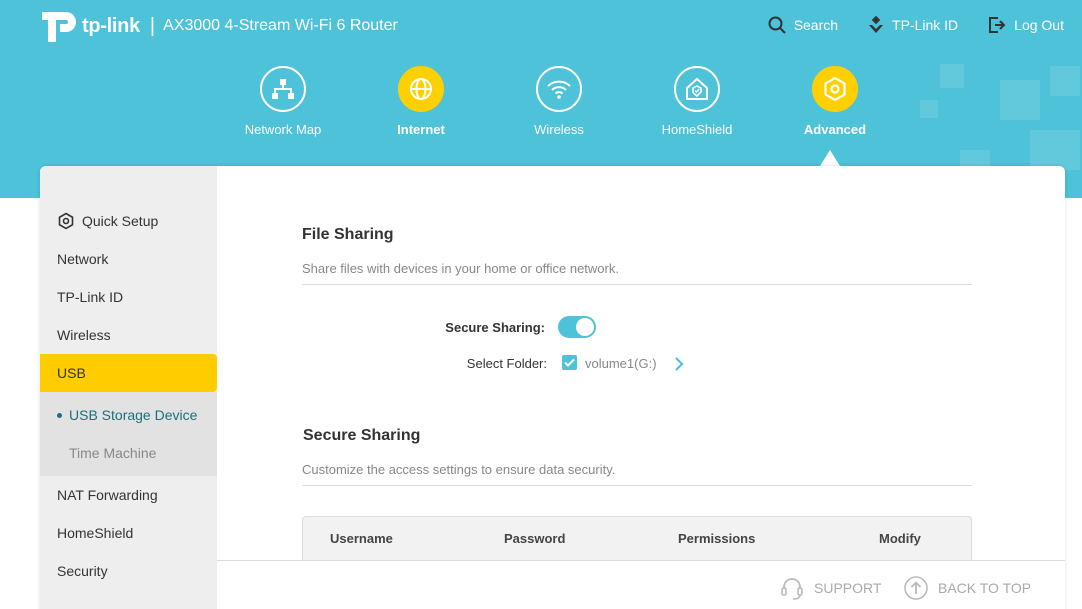 The width and height of the screenshot is (1082, 609). Describe the element at coordinates (621, 363) in the screenshot. I see `folder-name: volume1(G:)` at that location.